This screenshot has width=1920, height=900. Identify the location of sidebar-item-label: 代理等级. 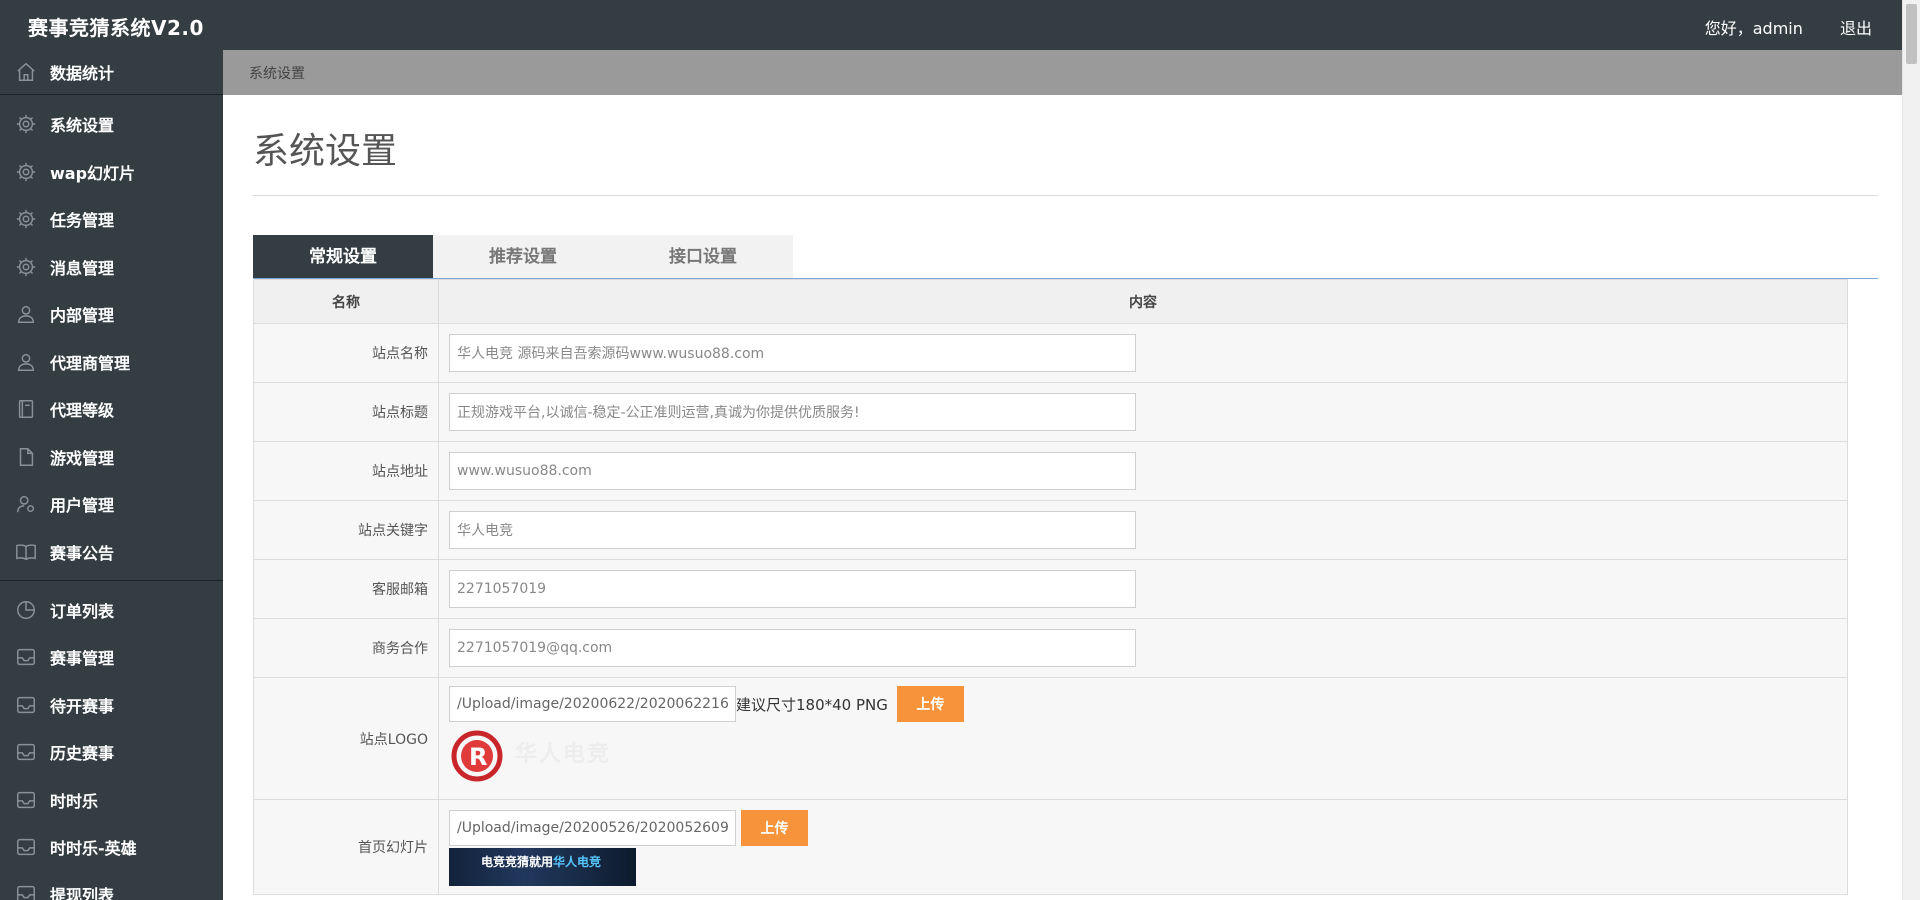
(82, 410).